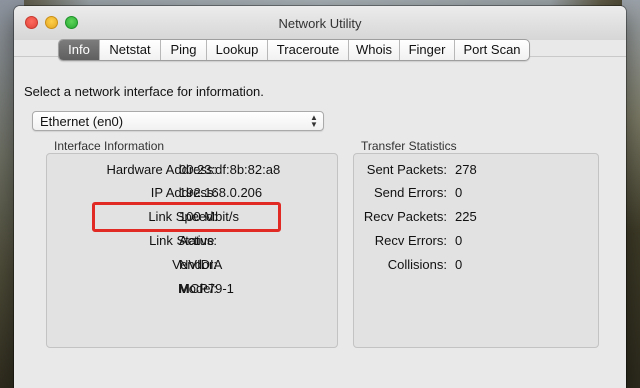 The width and height of the screenshot is (640, 388). What do you see at coordinates (466, 169) in the screenshot?
I see `sent-packets-value: 278` at bounding box center [466, 169].